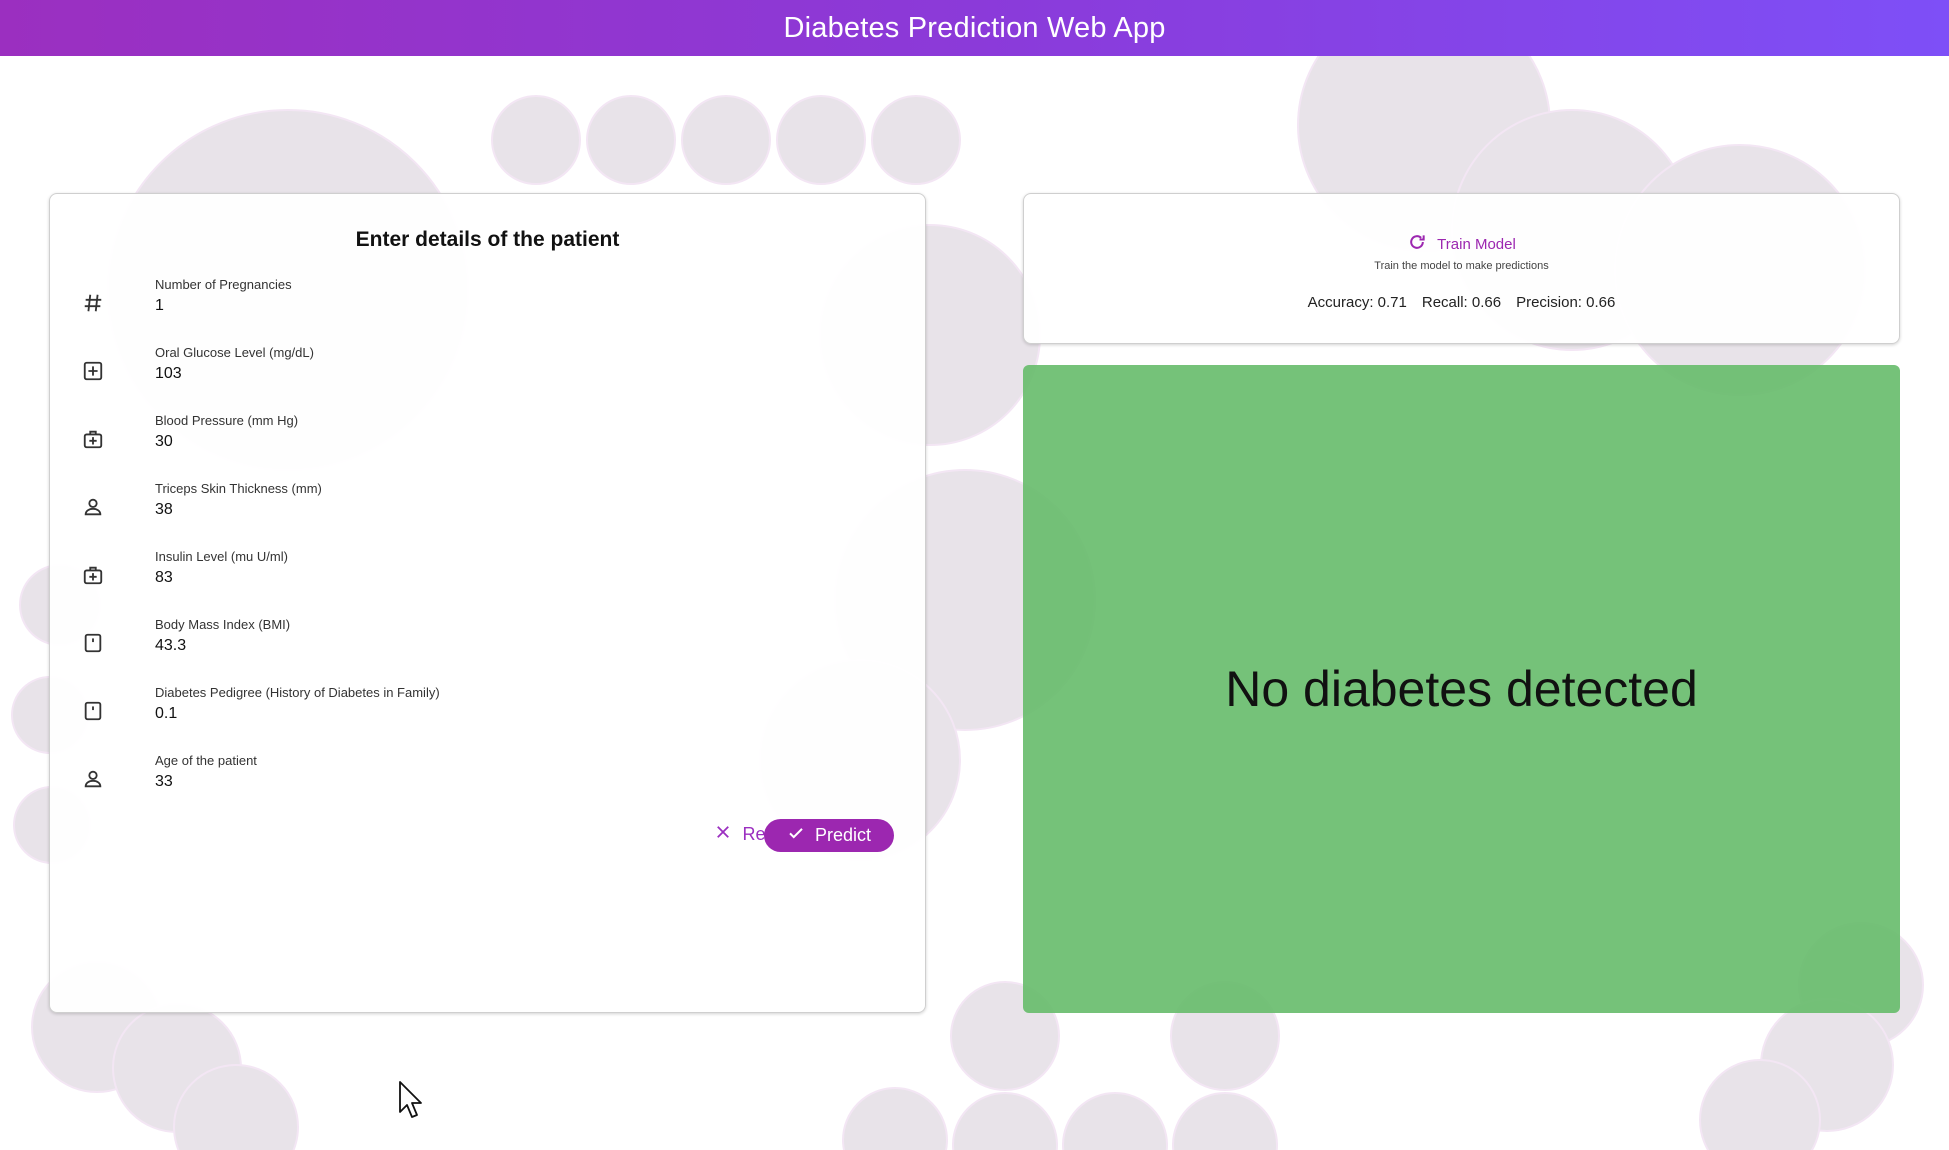  I want to click on insulin-field: Insulin Level (mu U/ml) 83, so click(482, 577).